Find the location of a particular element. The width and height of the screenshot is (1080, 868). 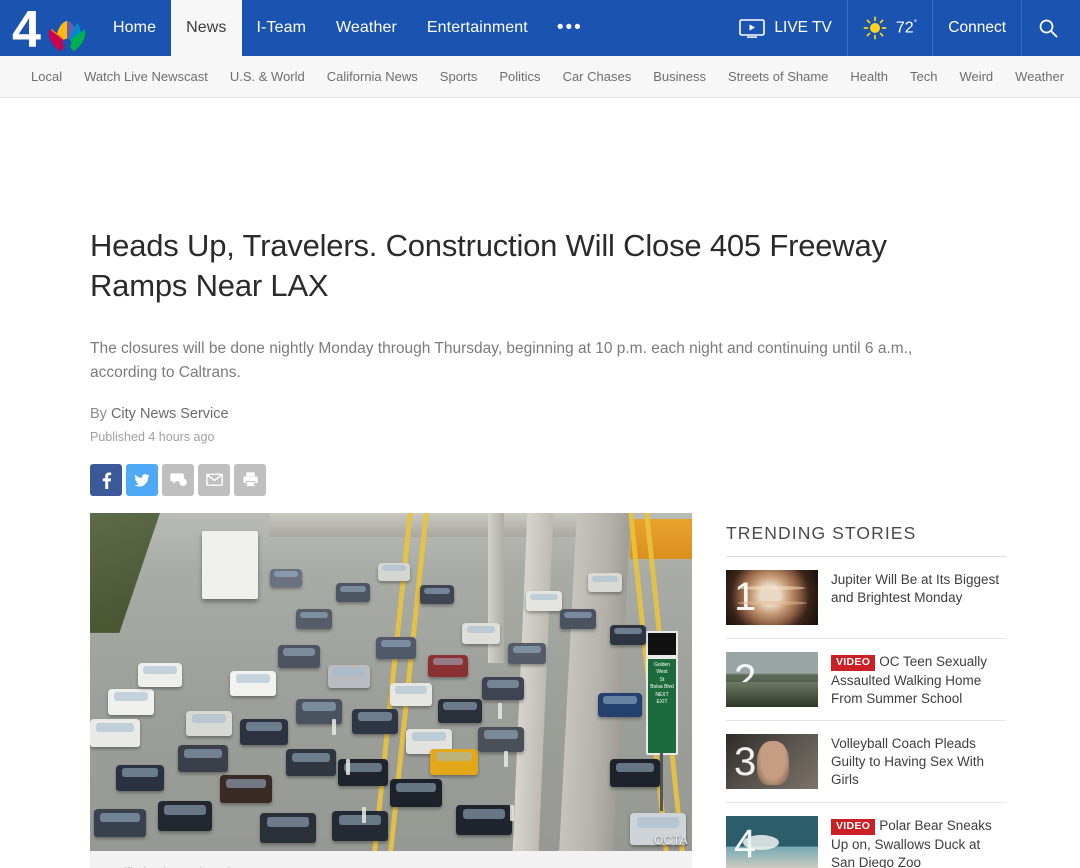

byline-author: City News Service is located at coordinates (170, 414).